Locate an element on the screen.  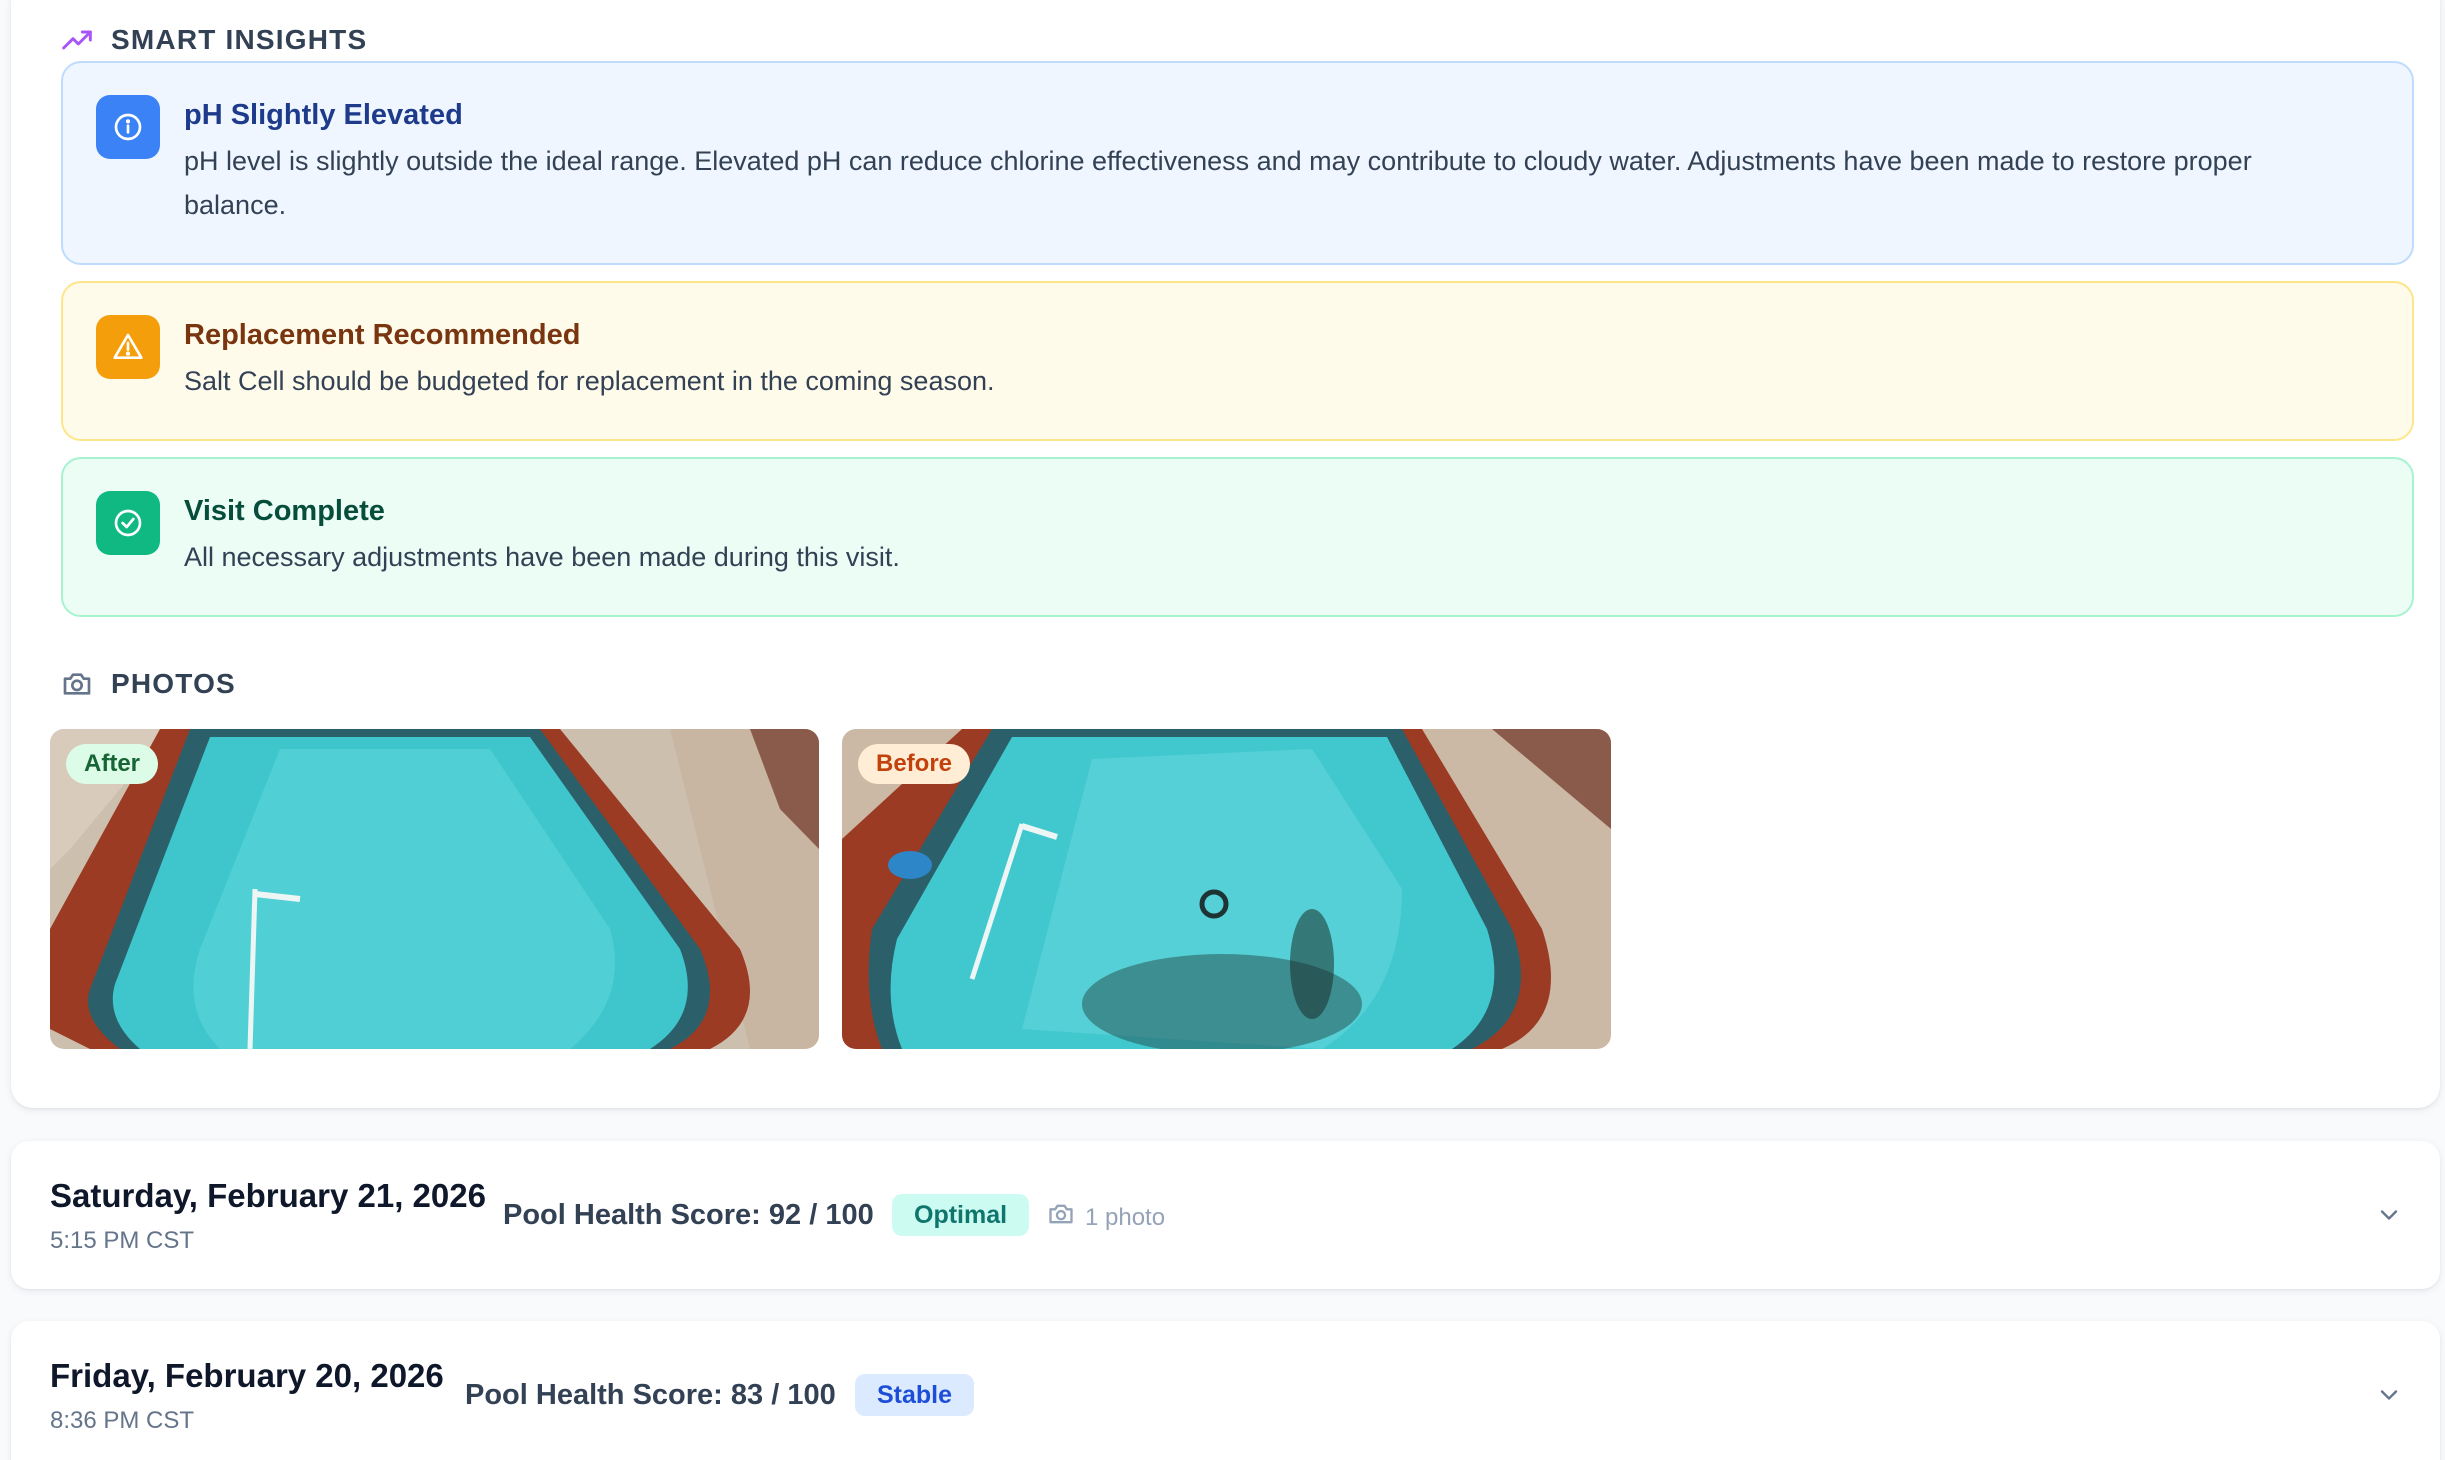
info-icon is located at coordinates (128, 127).